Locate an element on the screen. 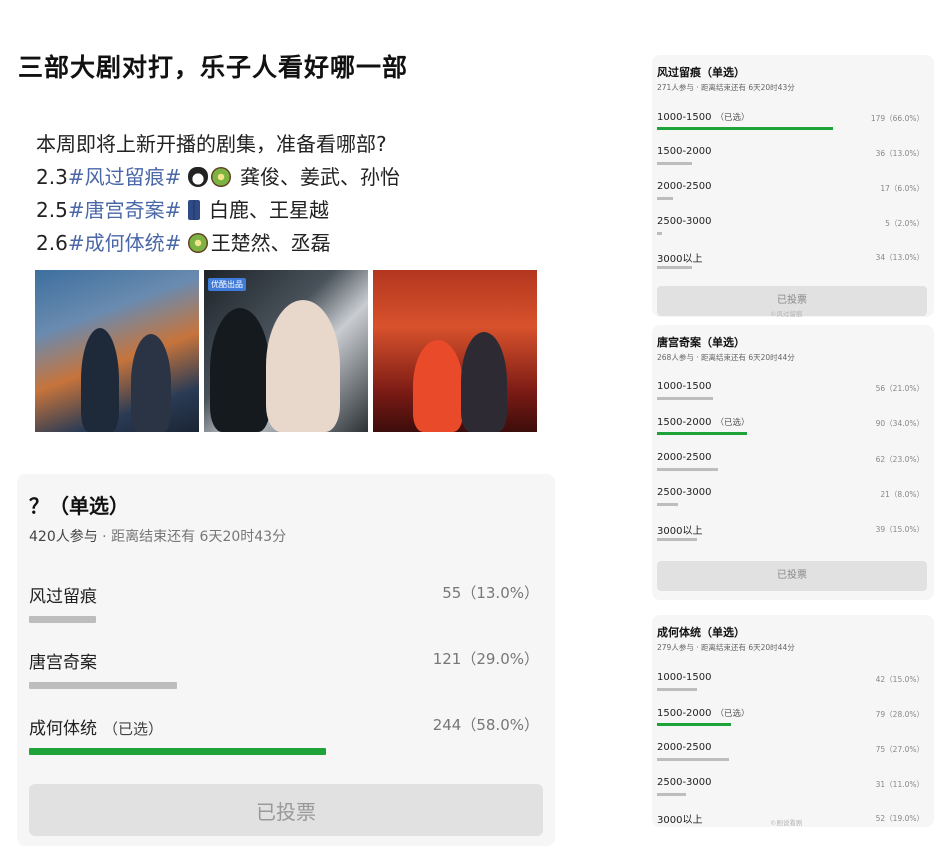 The width and height of the screenshot is (941, 860). side-poll-option-count: 62（23.0%） is located at coordinates (899, 459).